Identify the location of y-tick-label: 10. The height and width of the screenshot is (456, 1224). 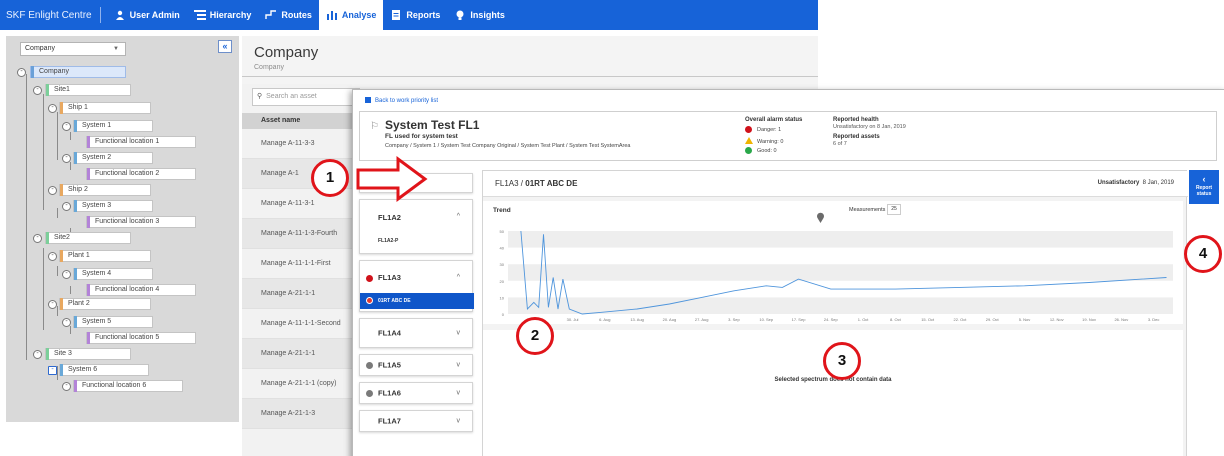
(502, 297).